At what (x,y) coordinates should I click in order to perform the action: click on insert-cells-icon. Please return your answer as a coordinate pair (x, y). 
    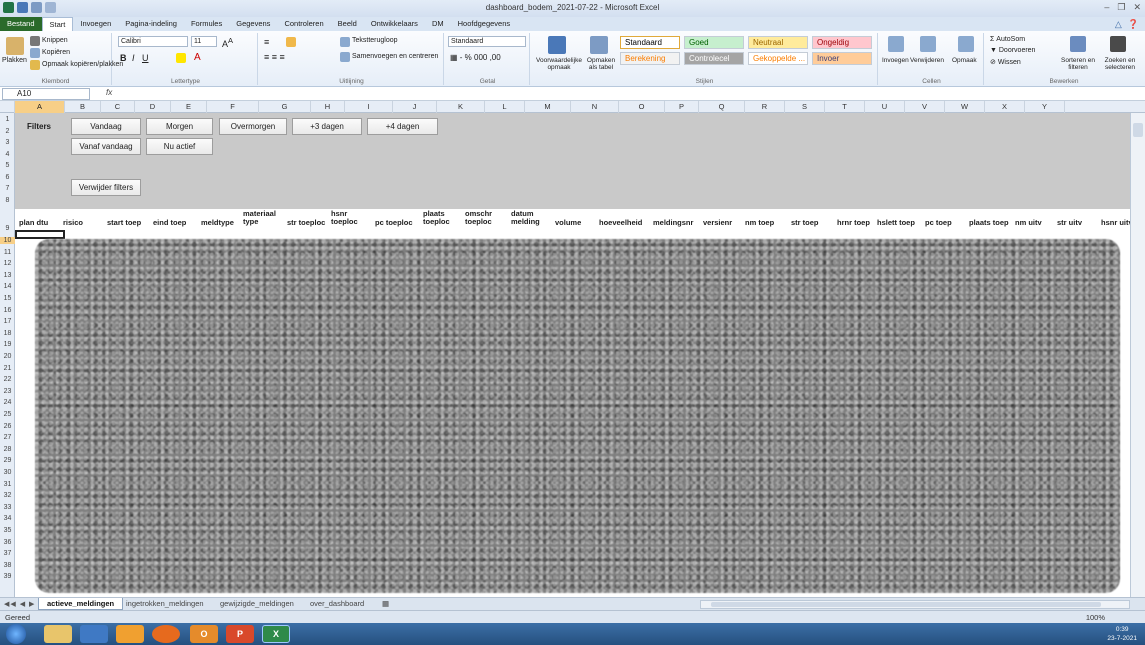
    Looking at the image, I should click on (896, 44).